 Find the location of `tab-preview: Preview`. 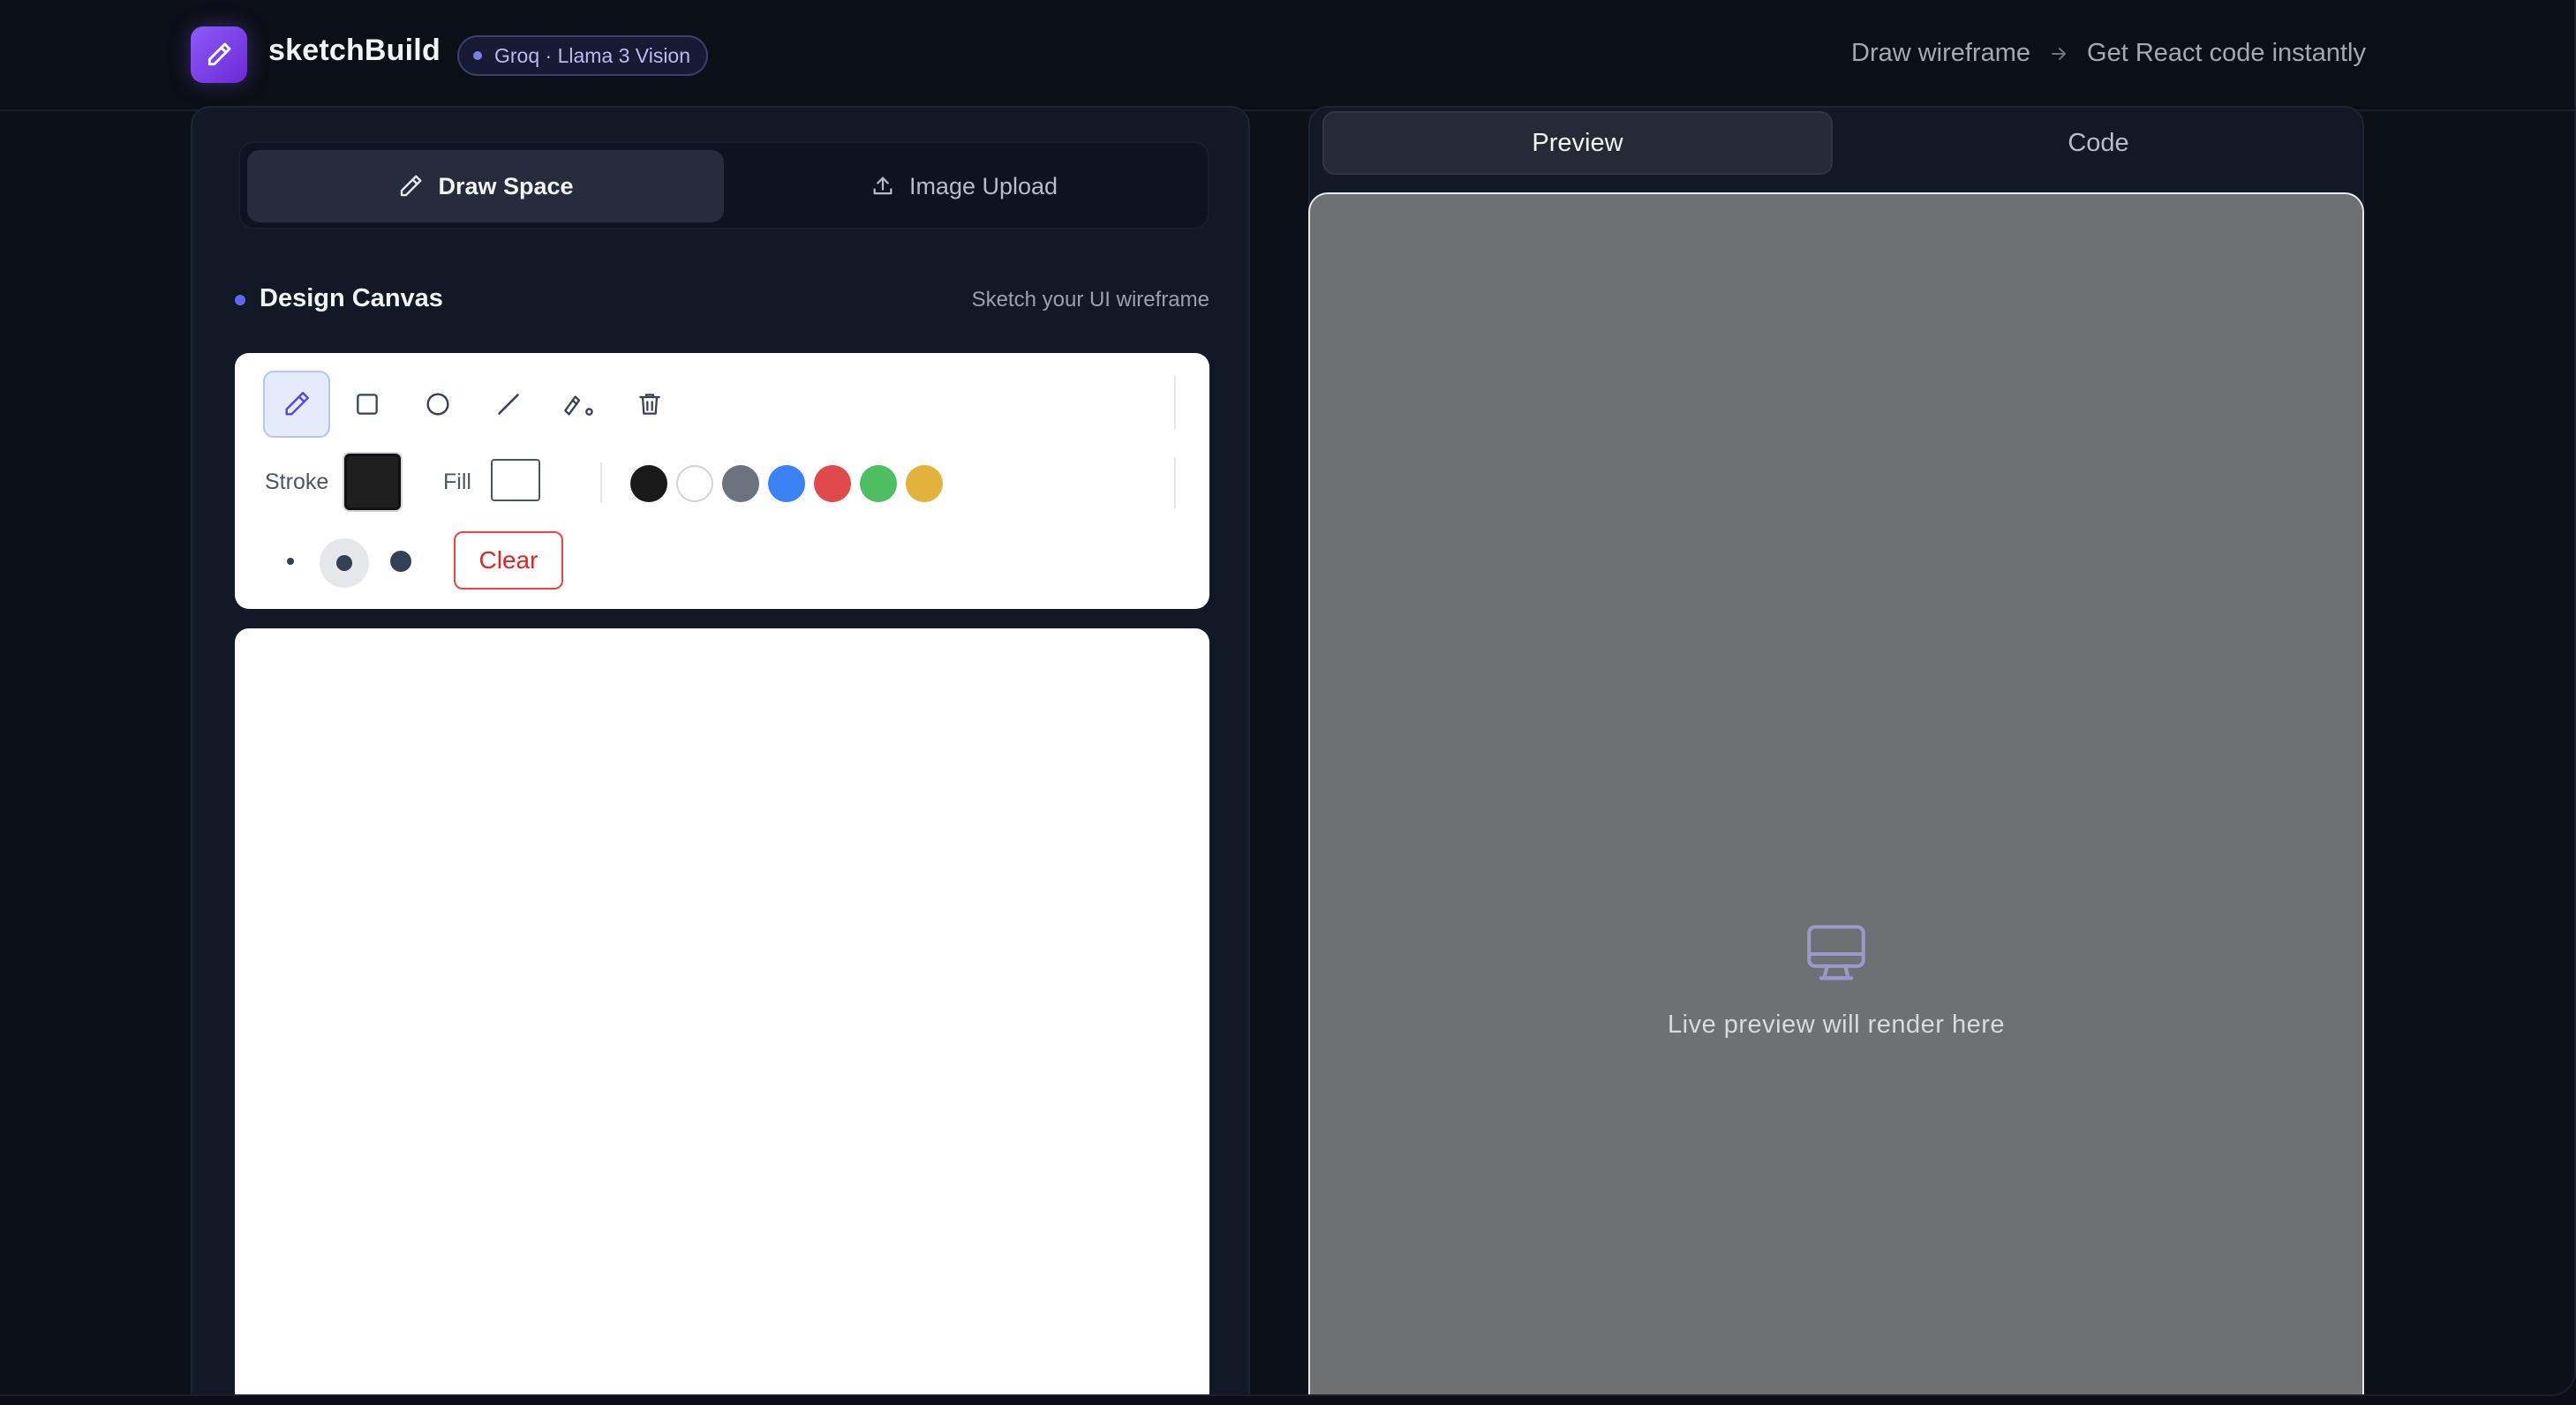

tab-preview: Preview is located at coordinates (1578, 143).